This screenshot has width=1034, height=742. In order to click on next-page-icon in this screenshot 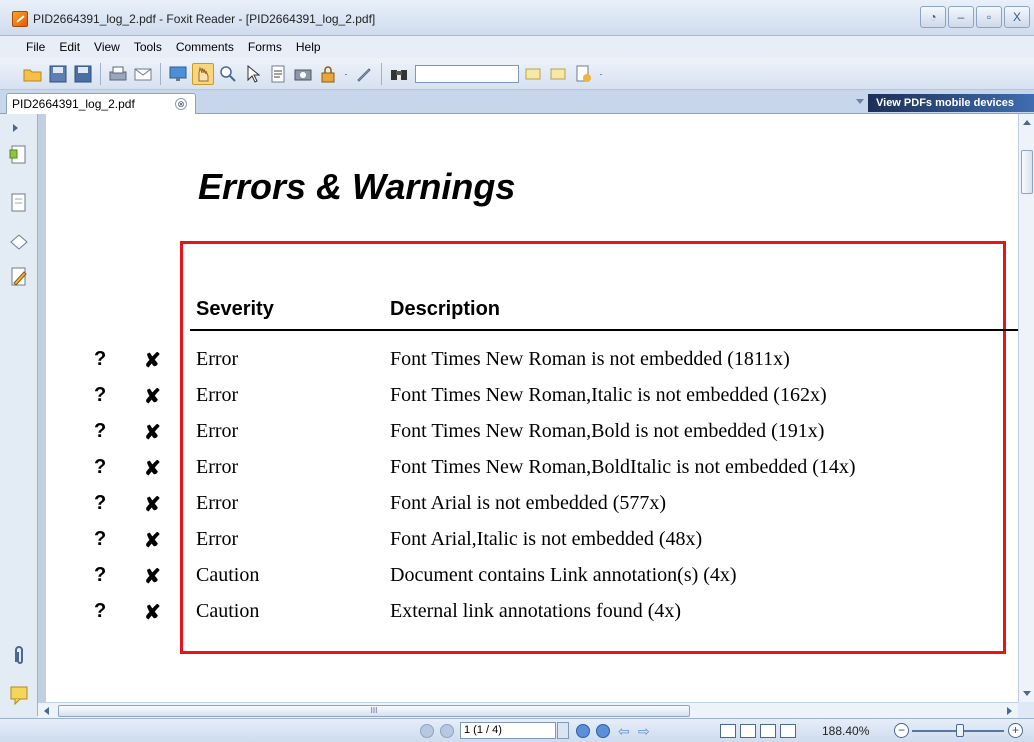, I will do `click(583, 731)`.